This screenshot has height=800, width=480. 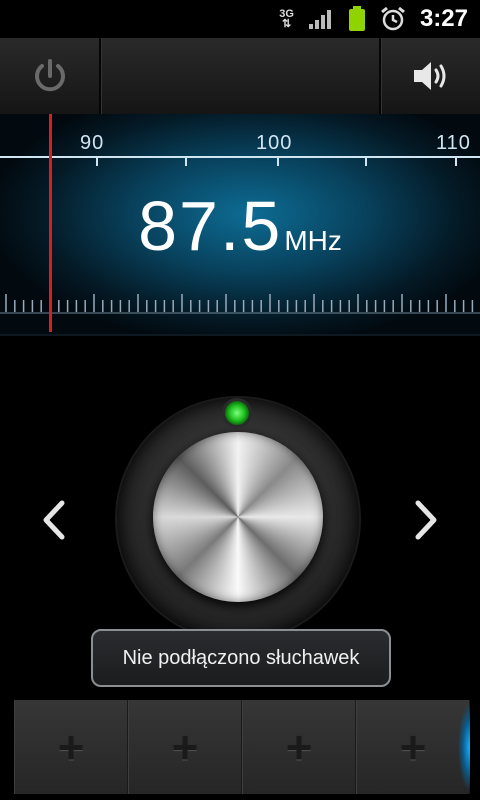 I want to click on radio-toolbar, so click(x=240, y=76).